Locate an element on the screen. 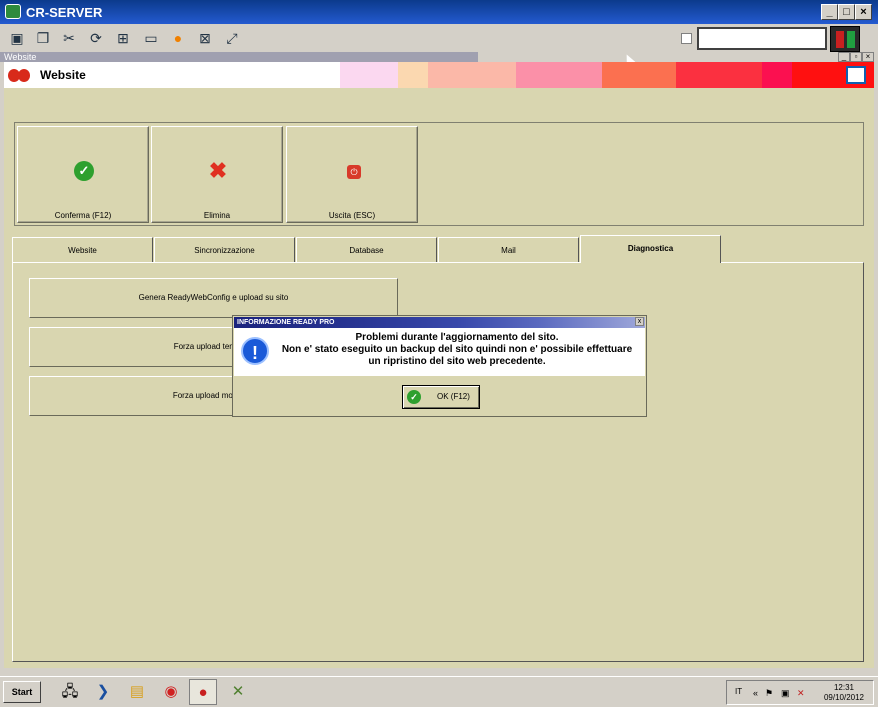  tools-icon: ✂ is located at coordinates (69, 38).